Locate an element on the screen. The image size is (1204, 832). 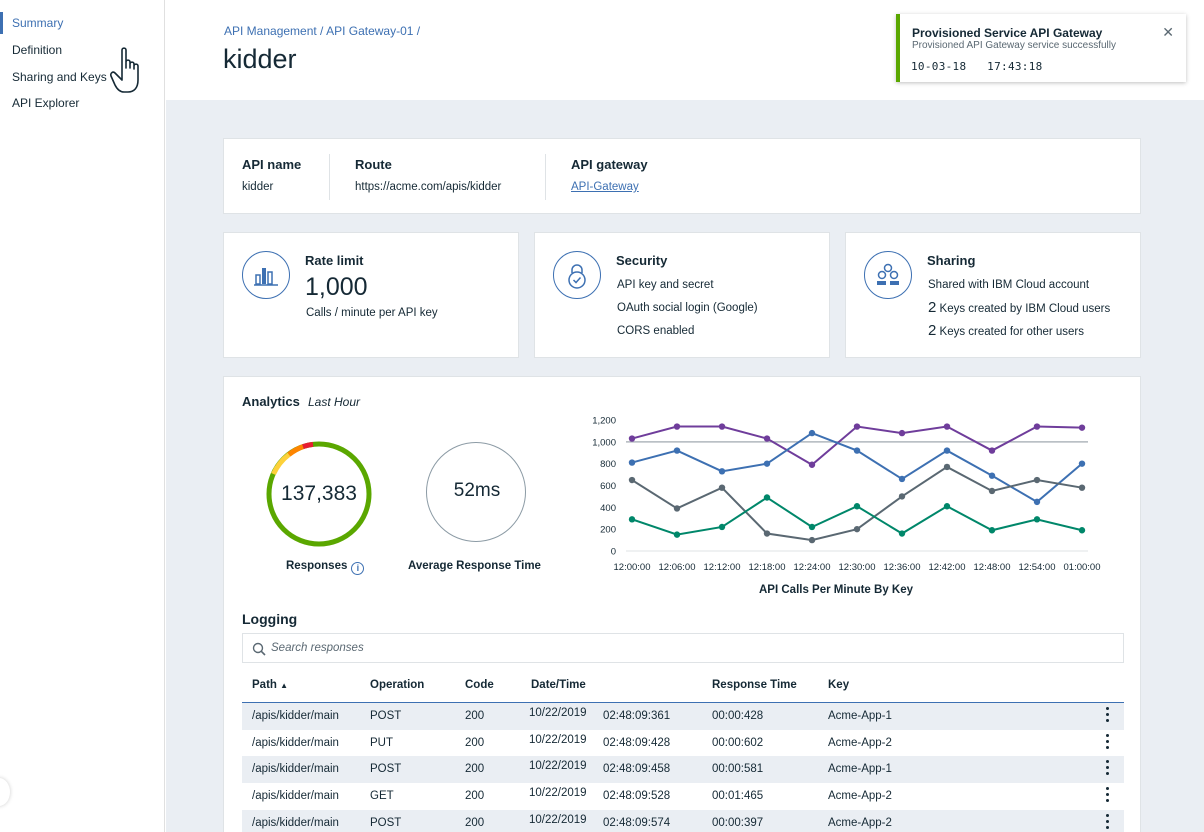
x-tick-label: 12:24:00 is located at coordinates (812, 567).